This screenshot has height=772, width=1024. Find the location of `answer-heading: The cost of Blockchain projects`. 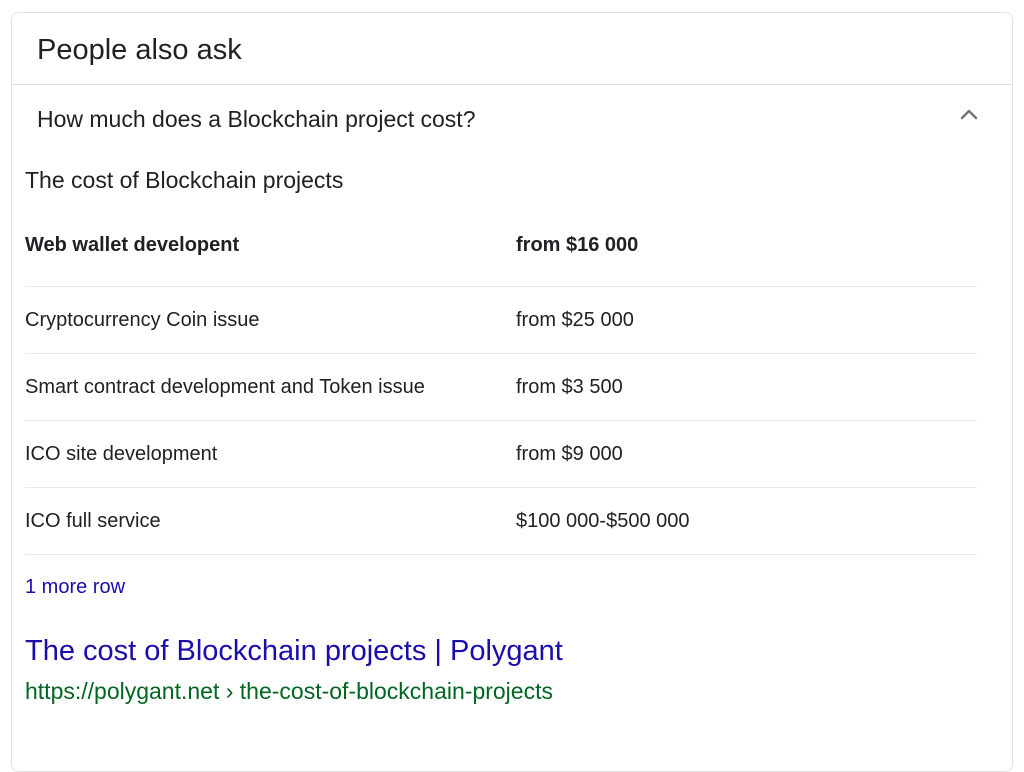

answer-heading: The cost of Blockchain projects is located at coordinates (184, 180).